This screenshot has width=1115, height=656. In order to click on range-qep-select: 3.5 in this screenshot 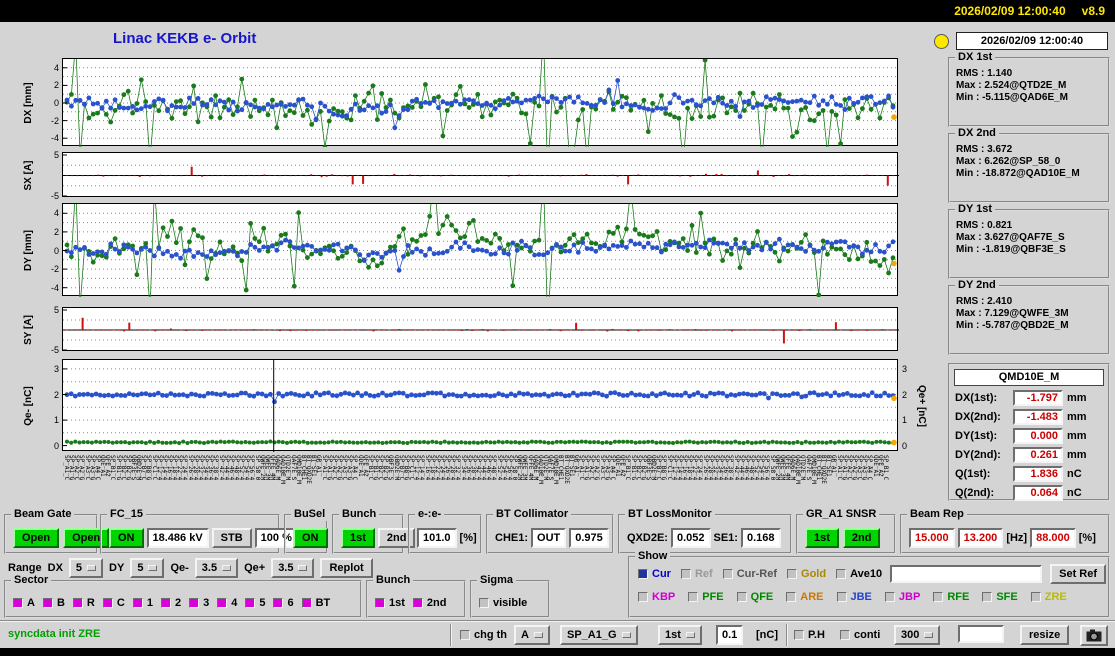, I will do `click(293, 568)`.